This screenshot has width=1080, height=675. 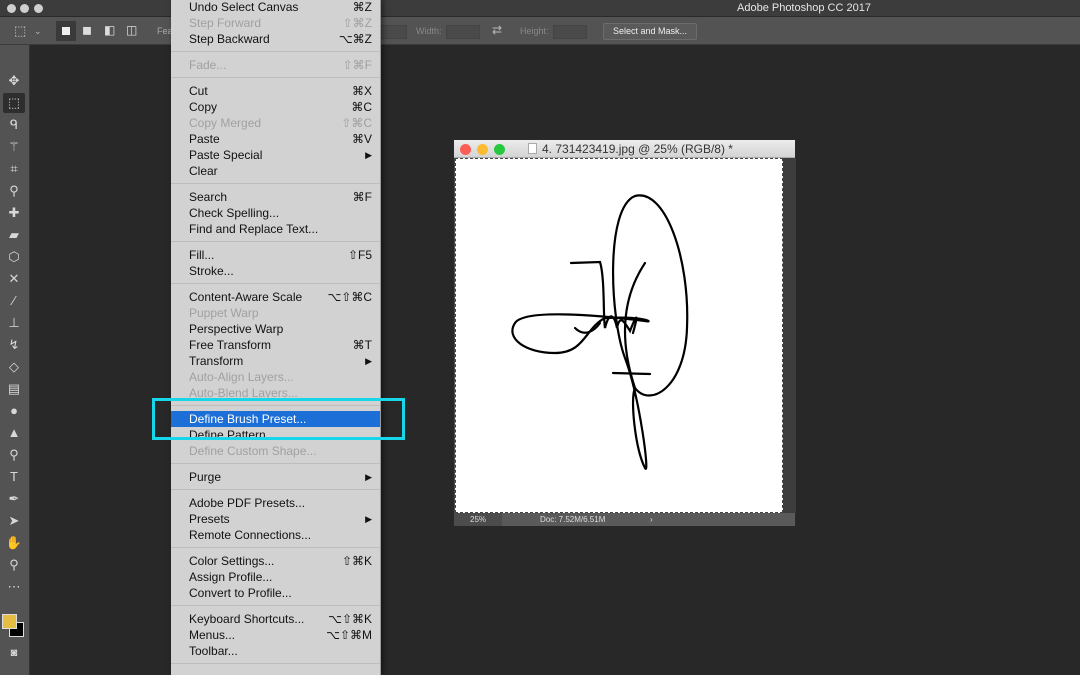 What do you see at coordinates (14, 81) in the screenshot?
I see `move-tool-icon: ✥` at bounding box center [14, 81].